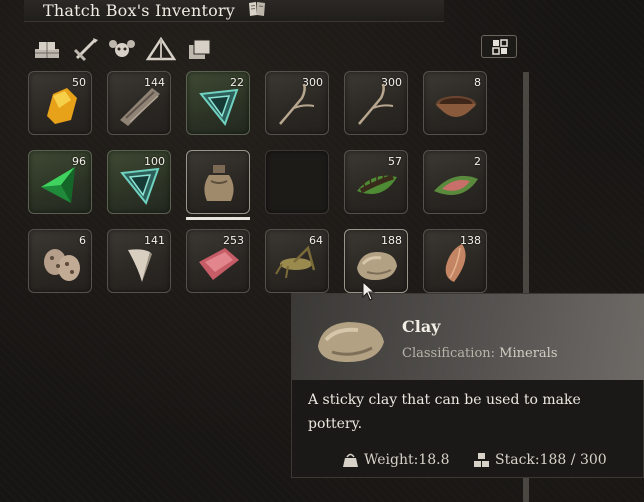 This screenshot has height=502, width=644. Describe the element at coordinates (257, 9) in the screenshot. I see `book-icon` at that location.